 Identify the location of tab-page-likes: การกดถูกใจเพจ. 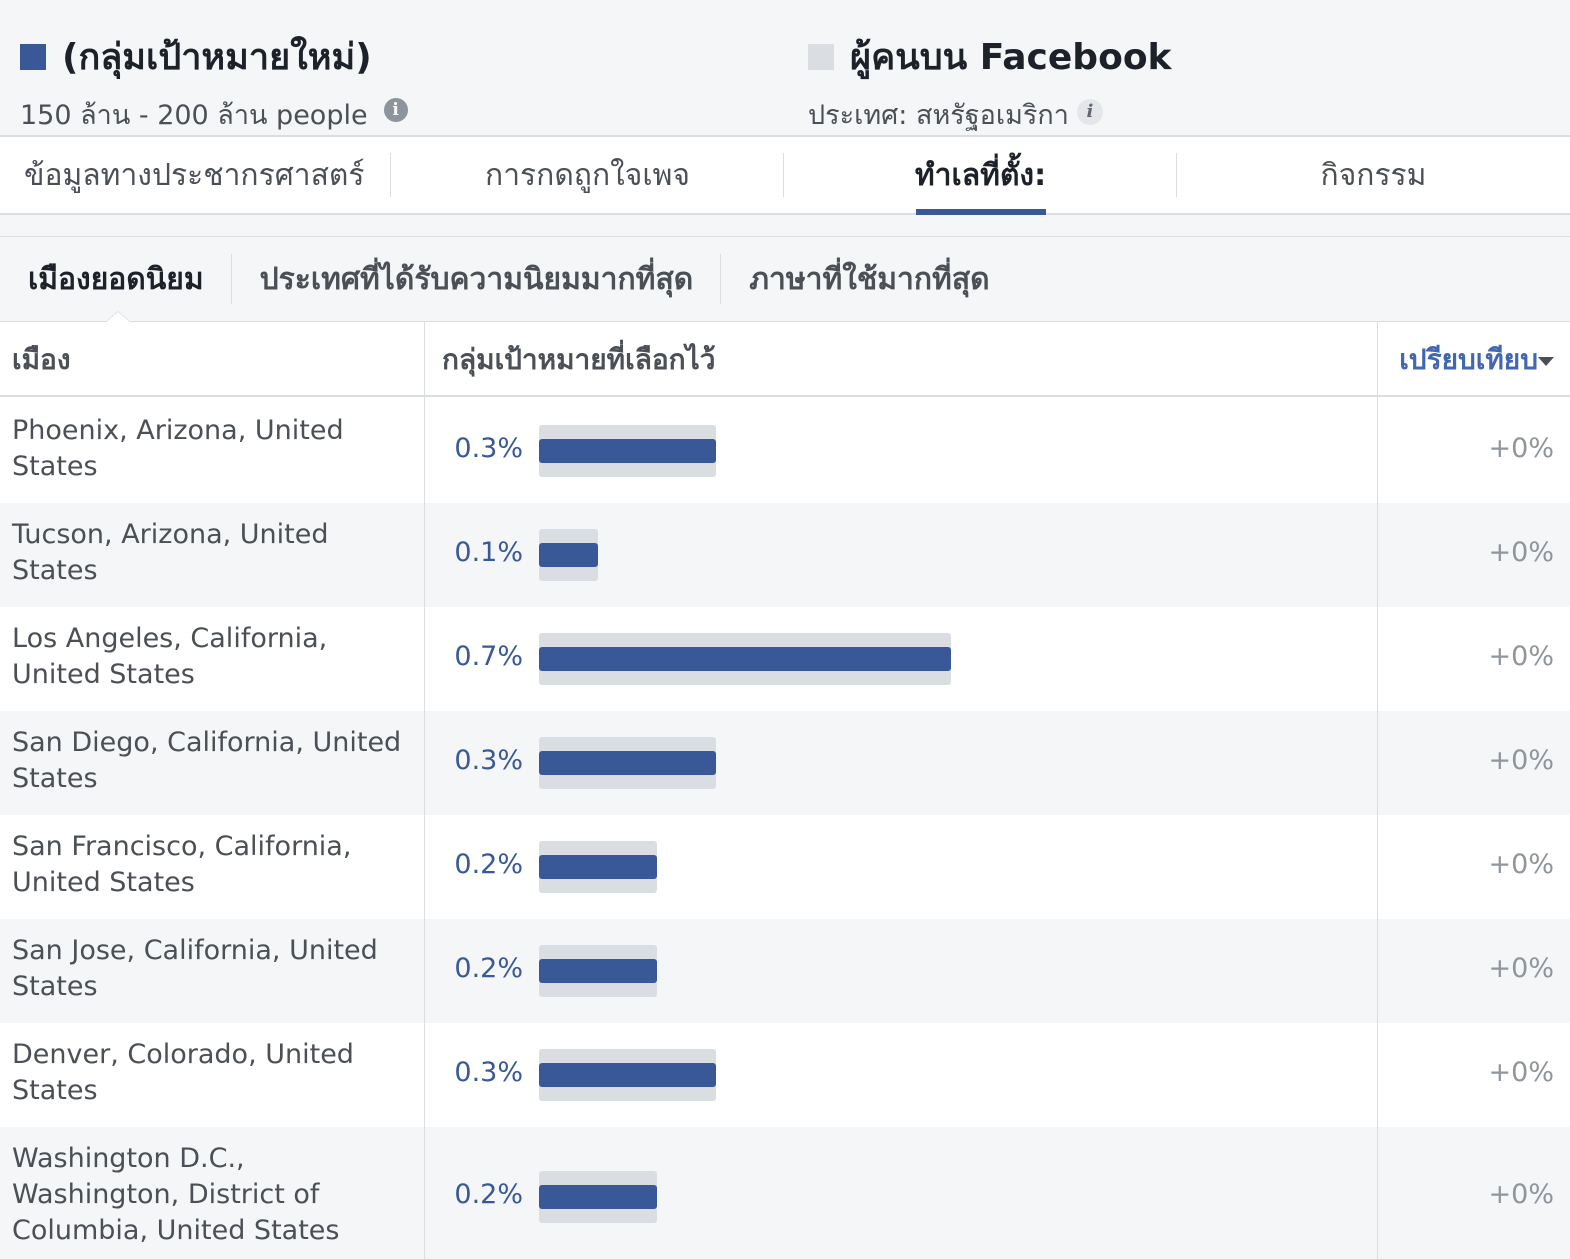
(587, 175).